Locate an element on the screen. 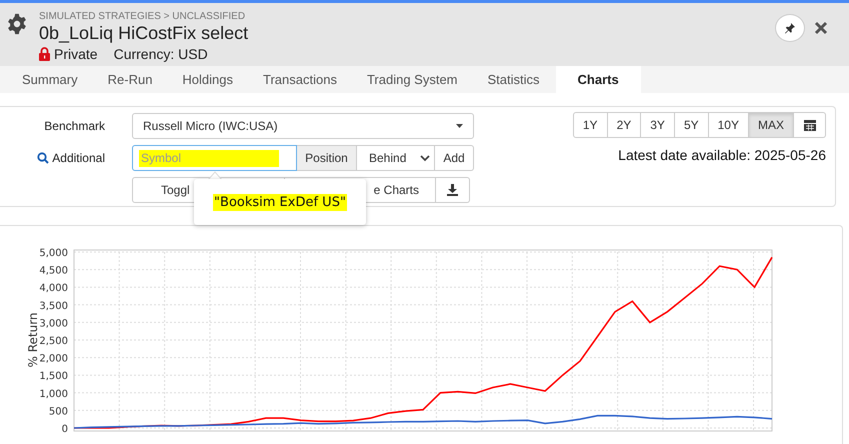 This screenshot has height=444, width=849. y-tick-label: 4,500 is located at coordinates (53, 271).